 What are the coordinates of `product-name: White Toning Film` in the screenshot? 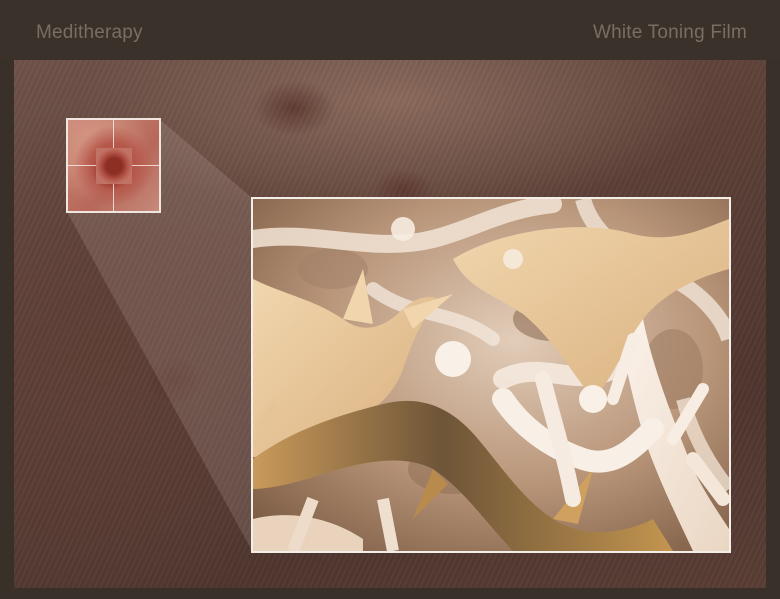 It's located at (669, 32).